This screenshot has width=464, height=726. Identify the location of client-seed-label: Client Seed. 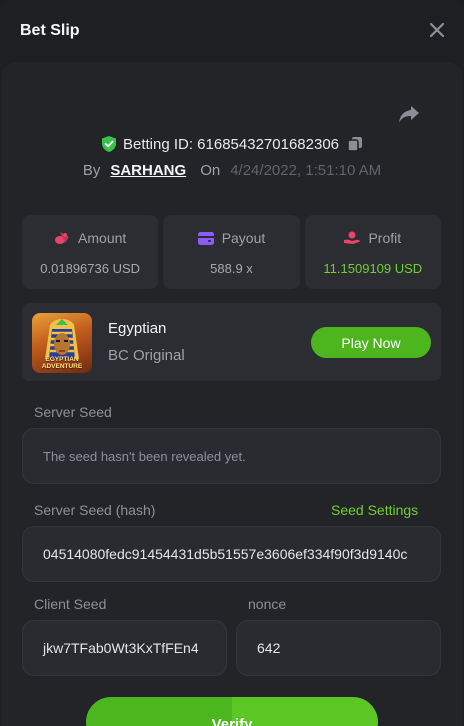
(70, 604).